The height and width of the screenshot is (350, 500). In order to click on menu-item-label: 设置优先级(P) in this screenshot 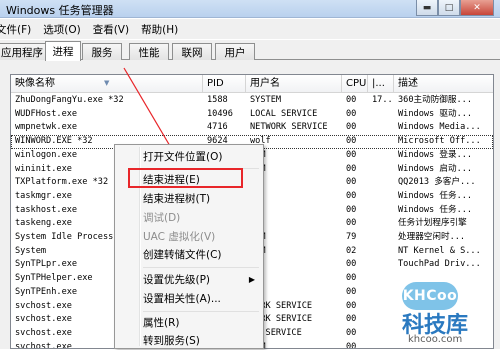, I will do `click(177, 280)`.